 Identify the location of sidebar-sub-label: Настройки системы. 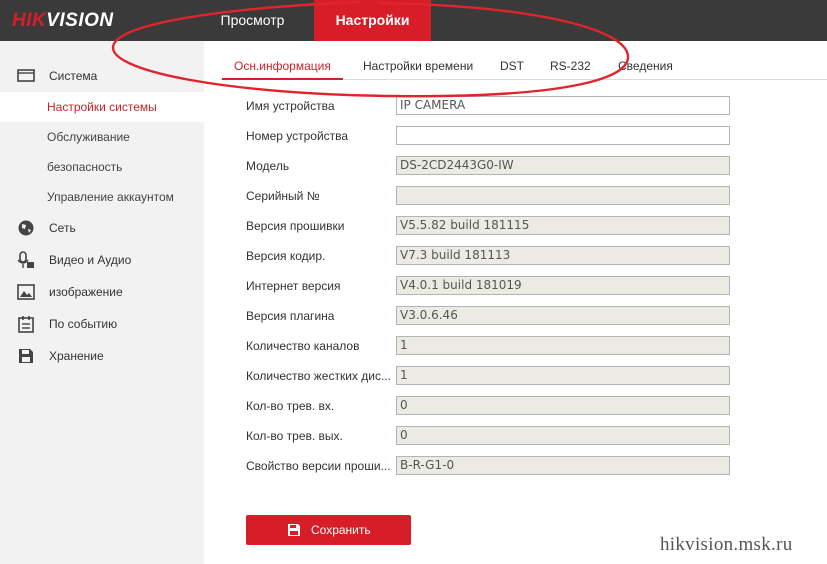
(102, 107).